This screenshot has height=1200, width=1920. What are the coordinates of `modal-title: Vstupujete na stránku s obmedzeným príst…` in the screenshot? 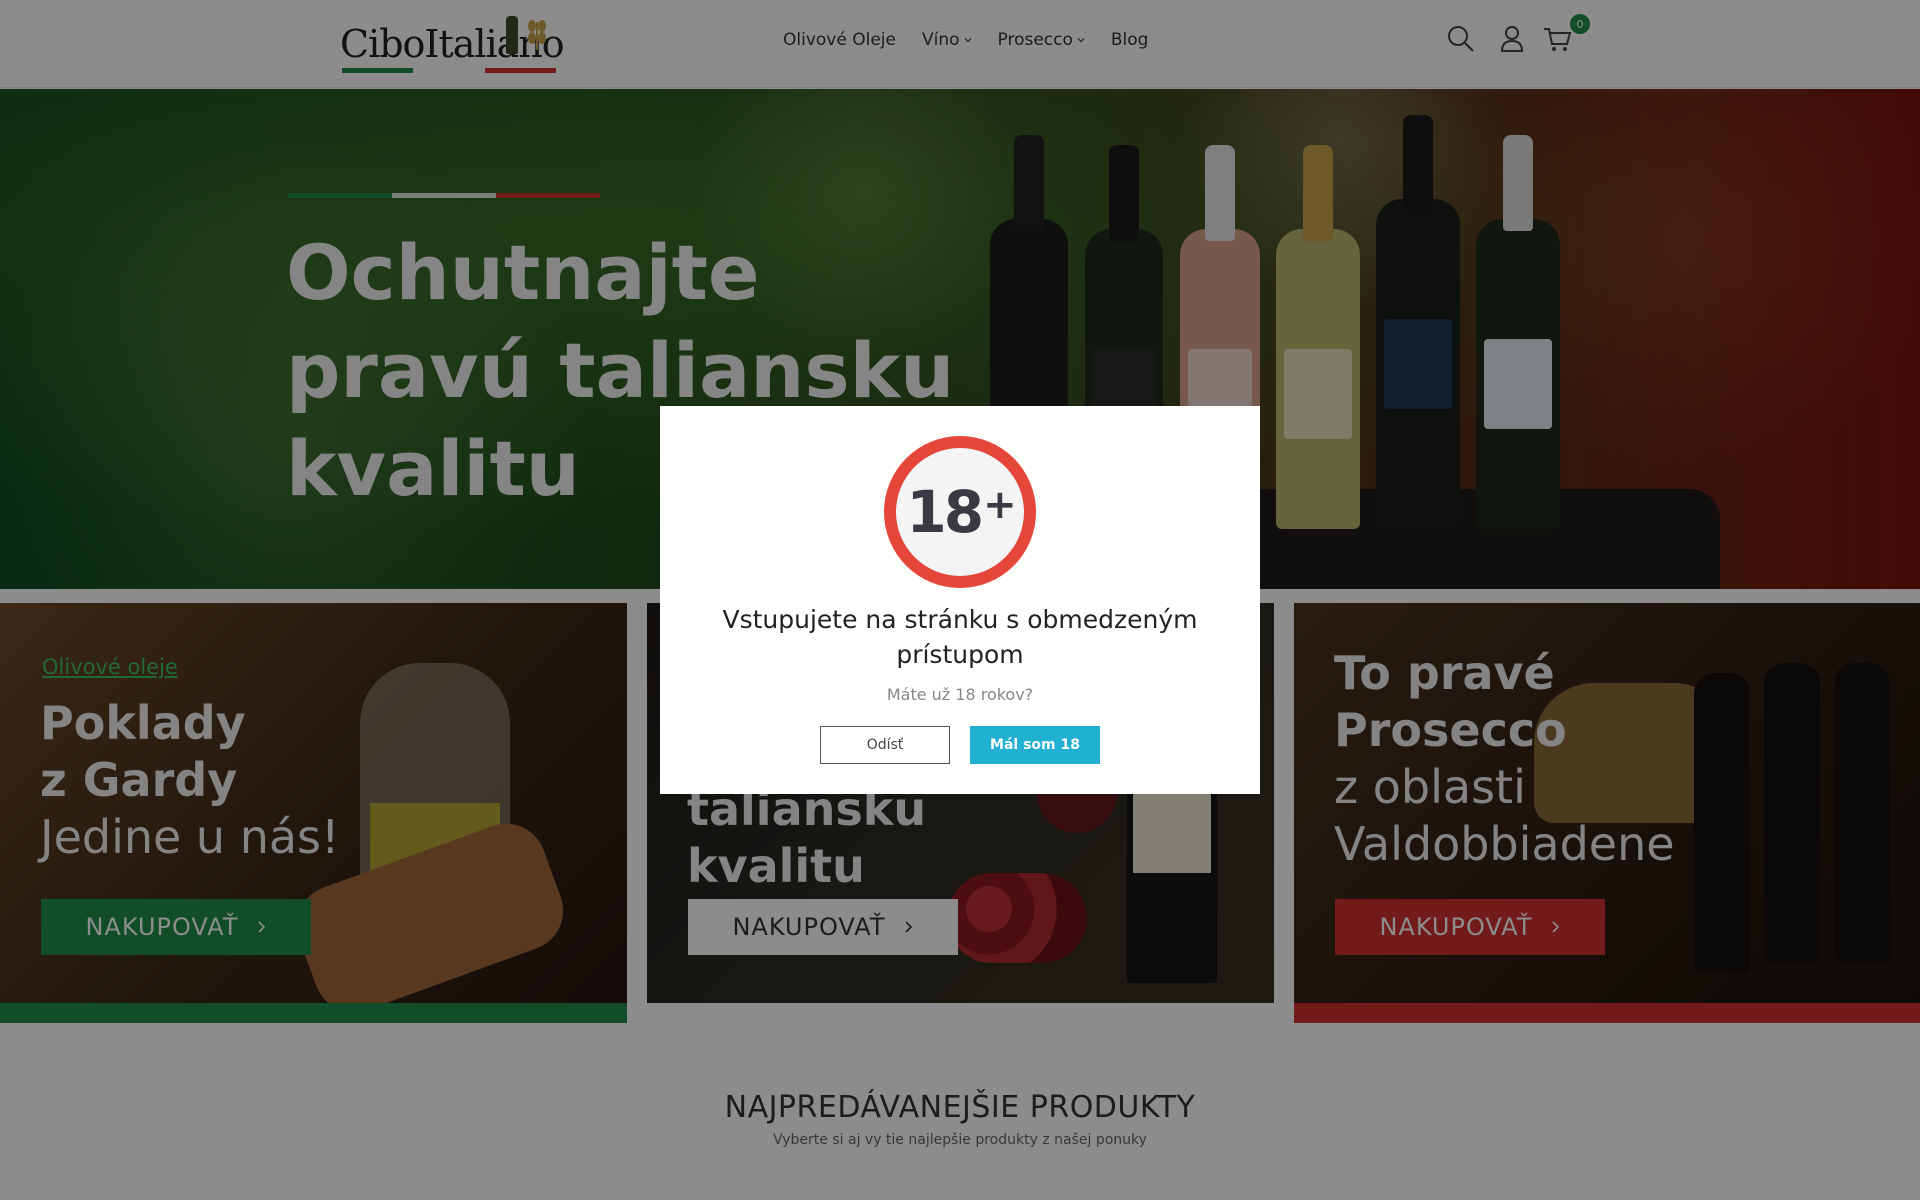 It's located at (960, 637).